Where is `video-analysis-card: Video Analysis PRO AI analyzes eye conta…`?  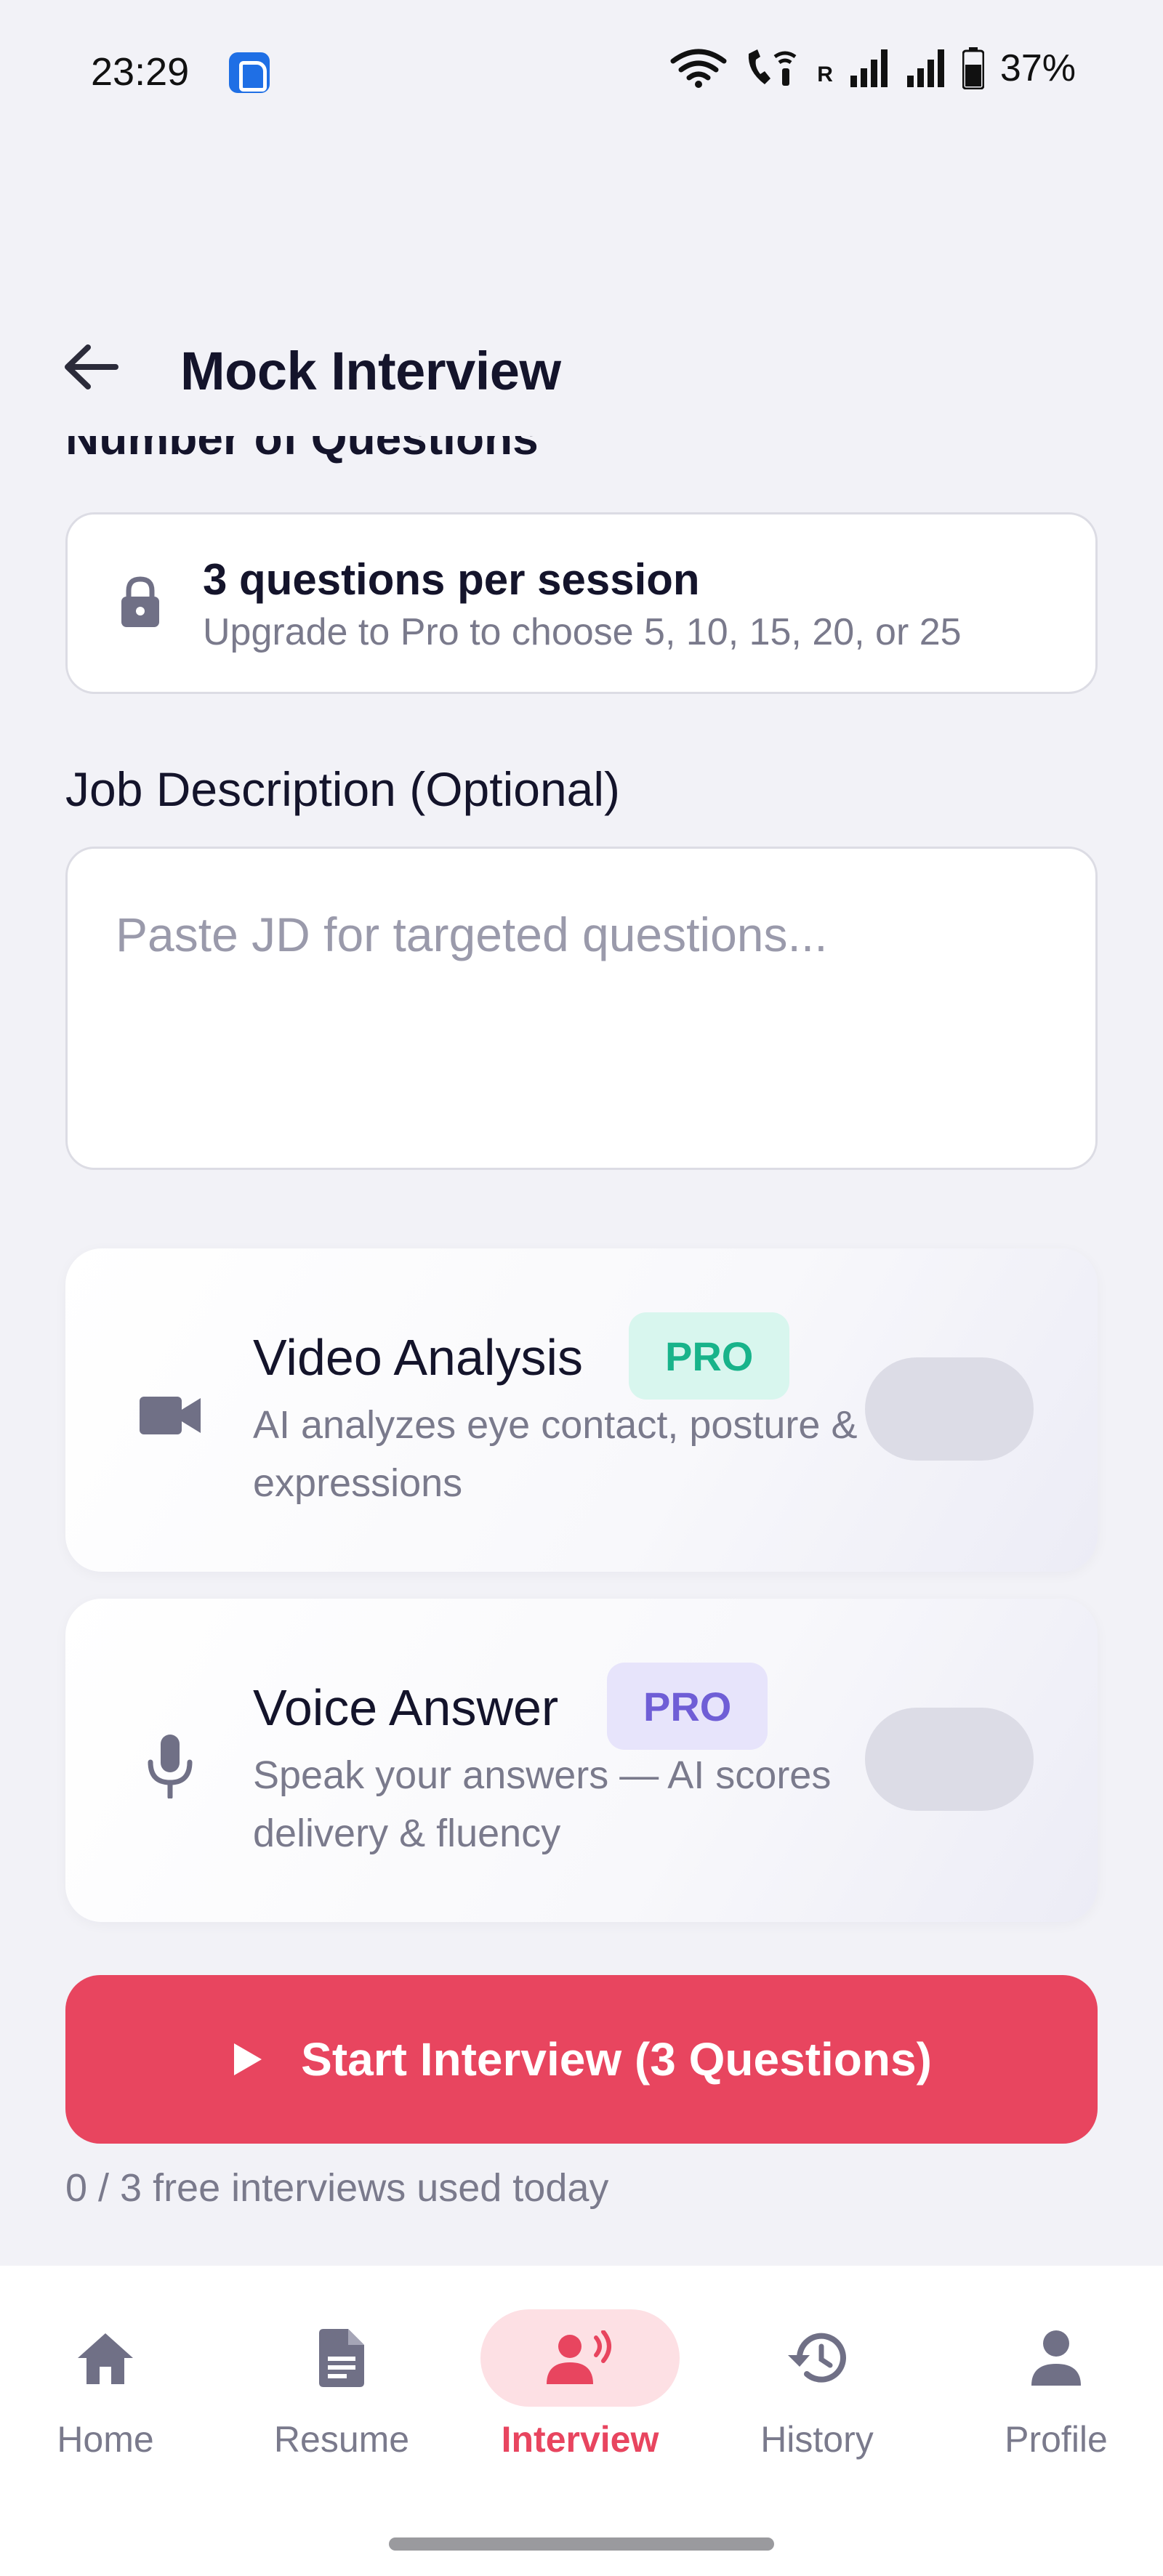
video-analysis-card: Video Analysis PRO AI analyzes eye conta… is located at coordinates (581, 1410).